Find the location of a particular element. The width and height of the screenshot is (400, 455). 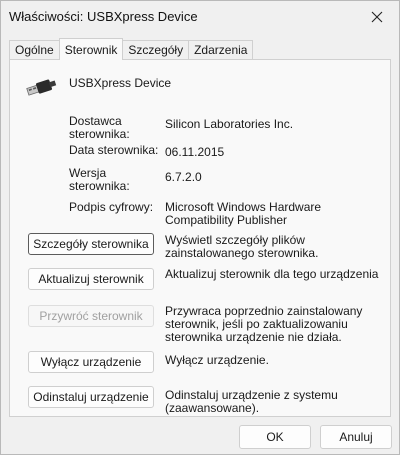

tab-details: Szczegóły is located at coordinates (156, 50).